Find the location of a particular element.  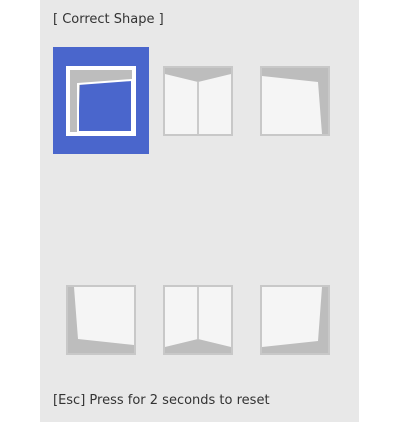

option-top-left is located at coordinates (101, 100).